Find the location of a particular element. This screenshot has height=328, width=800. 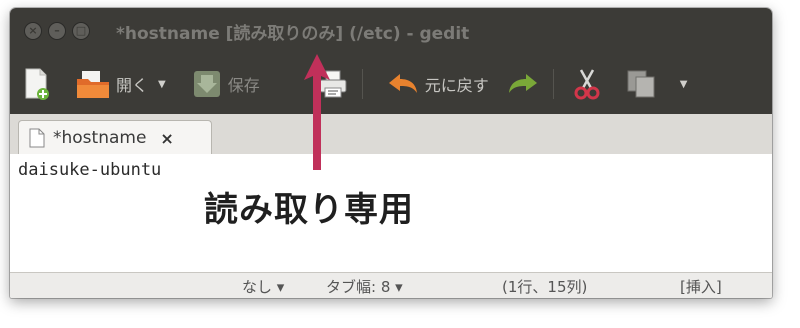

undo-button-label: 元に戻す is located at coordinates (456, 85).